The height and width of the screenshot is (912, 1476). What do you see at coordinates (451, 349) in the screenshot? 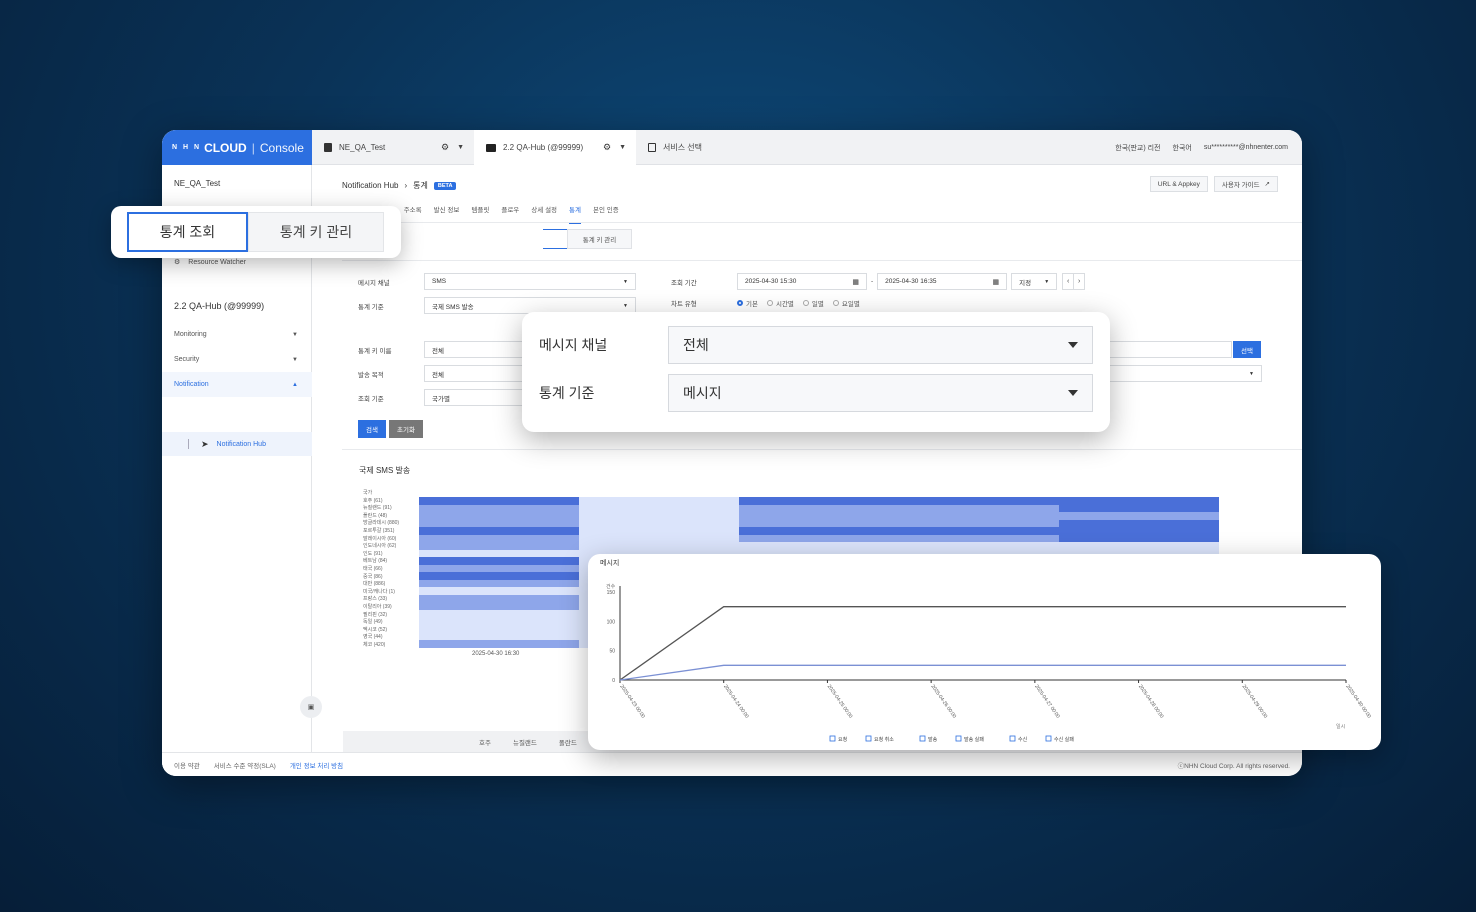
I see `key-row: 통계 키 이름 전체` at bounding box center [451, 349].